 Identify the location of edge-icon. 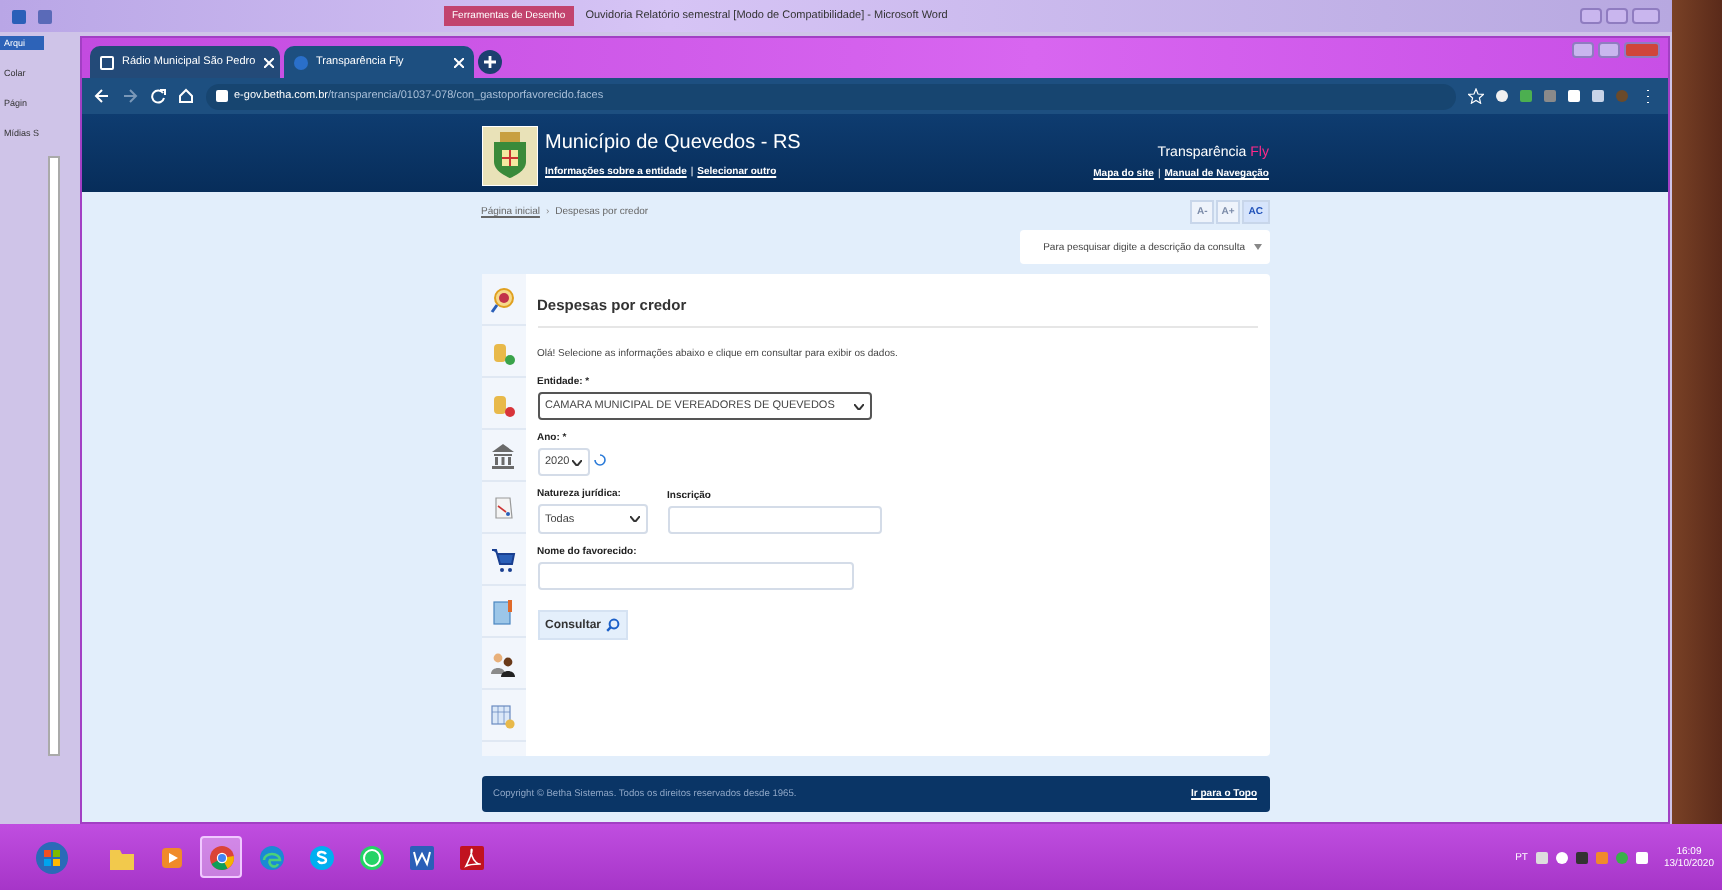
(271, 857).